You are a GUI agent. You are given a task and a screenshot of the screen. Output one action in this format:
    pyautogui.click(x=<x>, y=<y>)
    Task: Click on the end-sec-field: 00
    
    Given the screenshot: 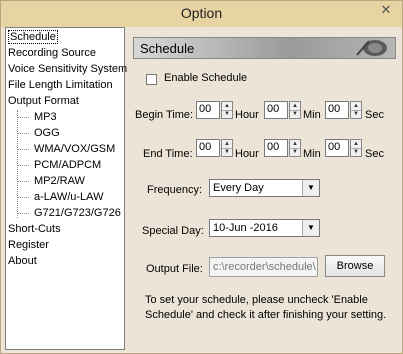 What is the action you would take?
    pyautogui.click(x=337, y=148)
    